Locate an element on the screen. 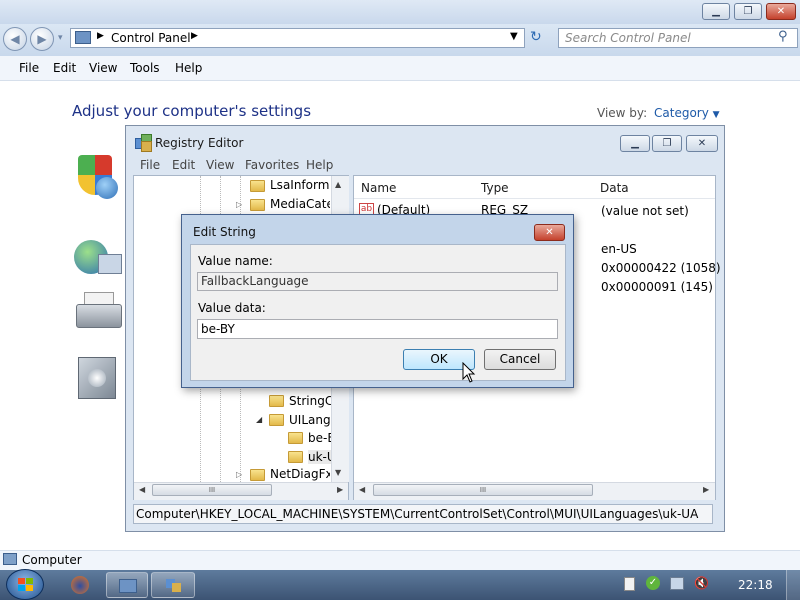 The image size is (800, 600). breadcrumb-control-panel: Control Panel is located at coordinates (151, 38).